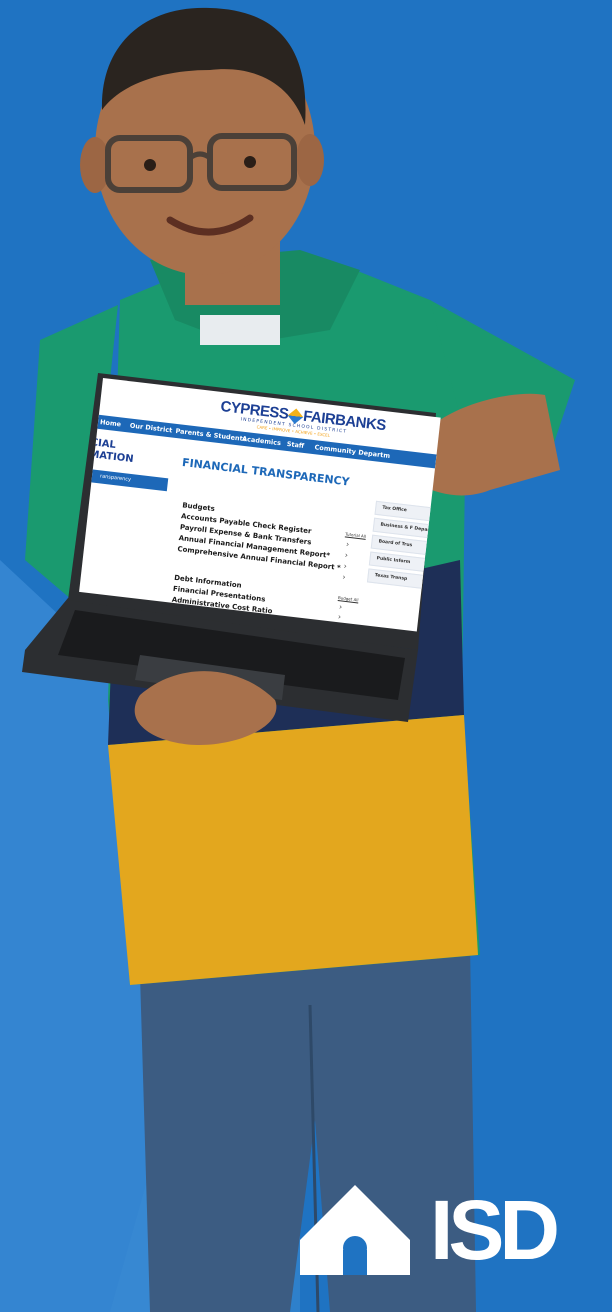 The image size is (612, 1312). What do you see at coordinates (374, 454) in the screenshot?
I see `nav-departments: Departm` at bounding box center [374, 454].